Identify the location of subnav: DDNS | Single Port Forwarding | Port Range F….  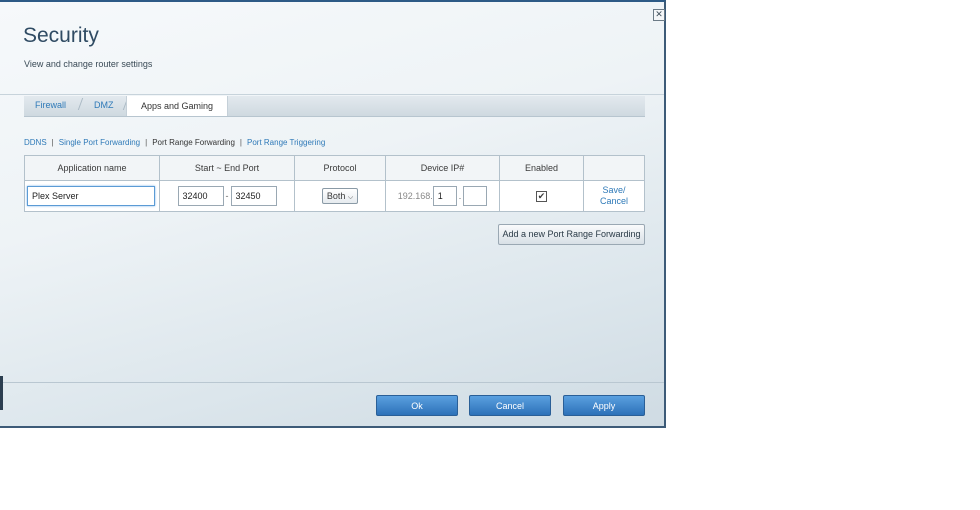
(174, 142).